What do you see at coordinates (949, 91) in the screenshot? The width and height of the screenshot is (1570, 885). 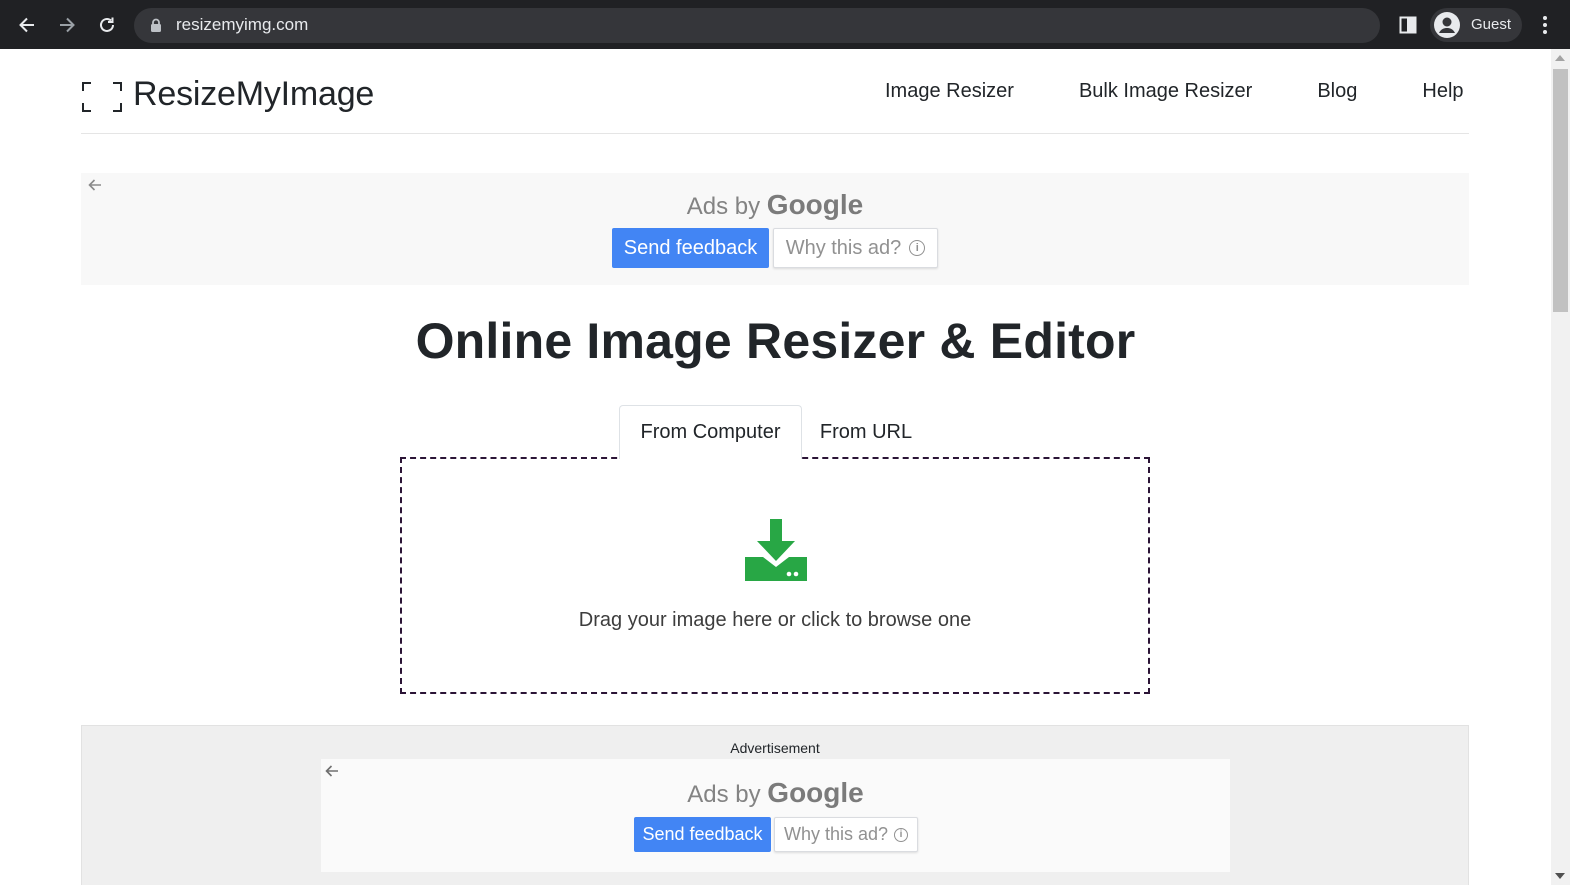 I see `nav-image-resizer: Image Resizer` at bounding box center [949, 91].